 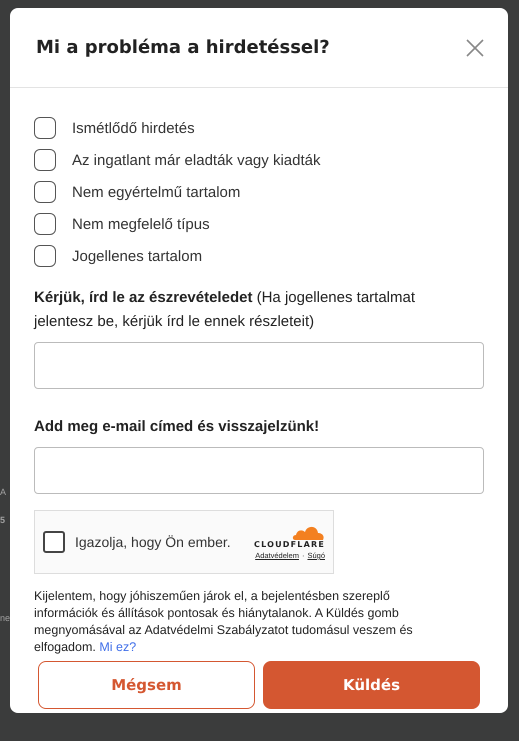 I want to click on checkbox-label: Nem megfelelő típus, so click(x=141, y=224).